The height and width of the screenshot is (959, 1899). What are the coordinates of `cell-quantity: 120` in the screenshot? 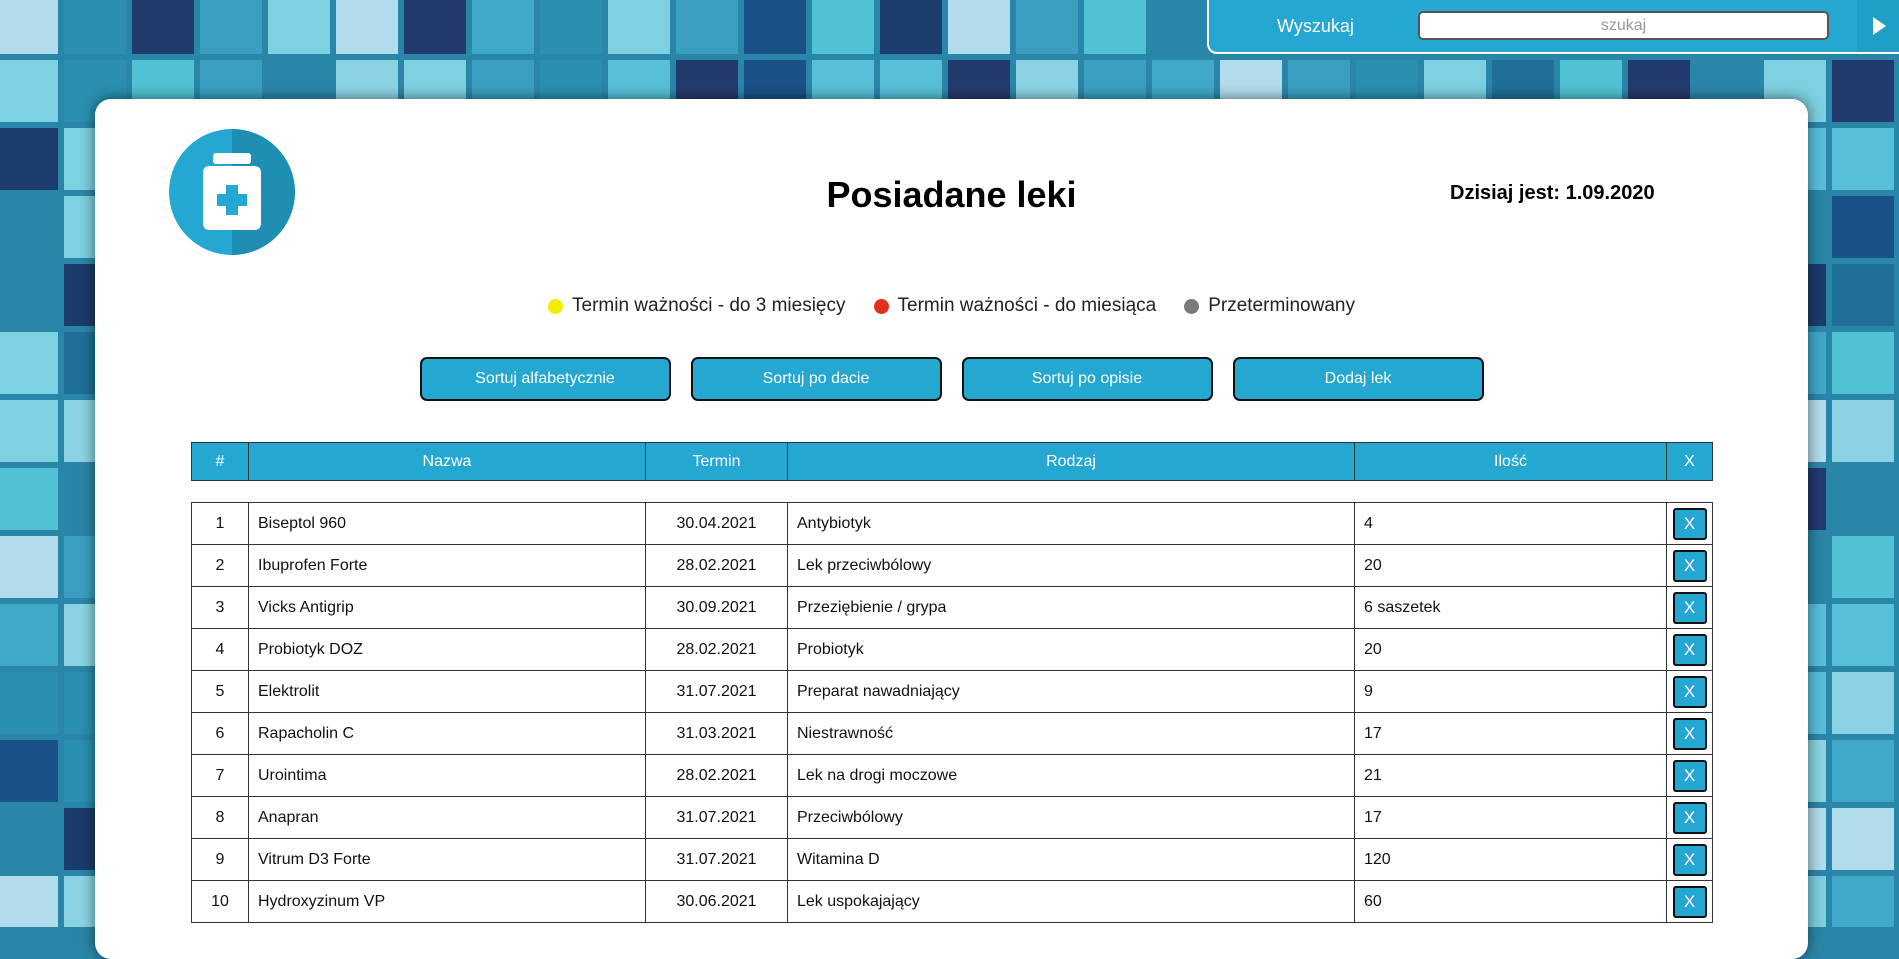 It's located at (1510, 859).